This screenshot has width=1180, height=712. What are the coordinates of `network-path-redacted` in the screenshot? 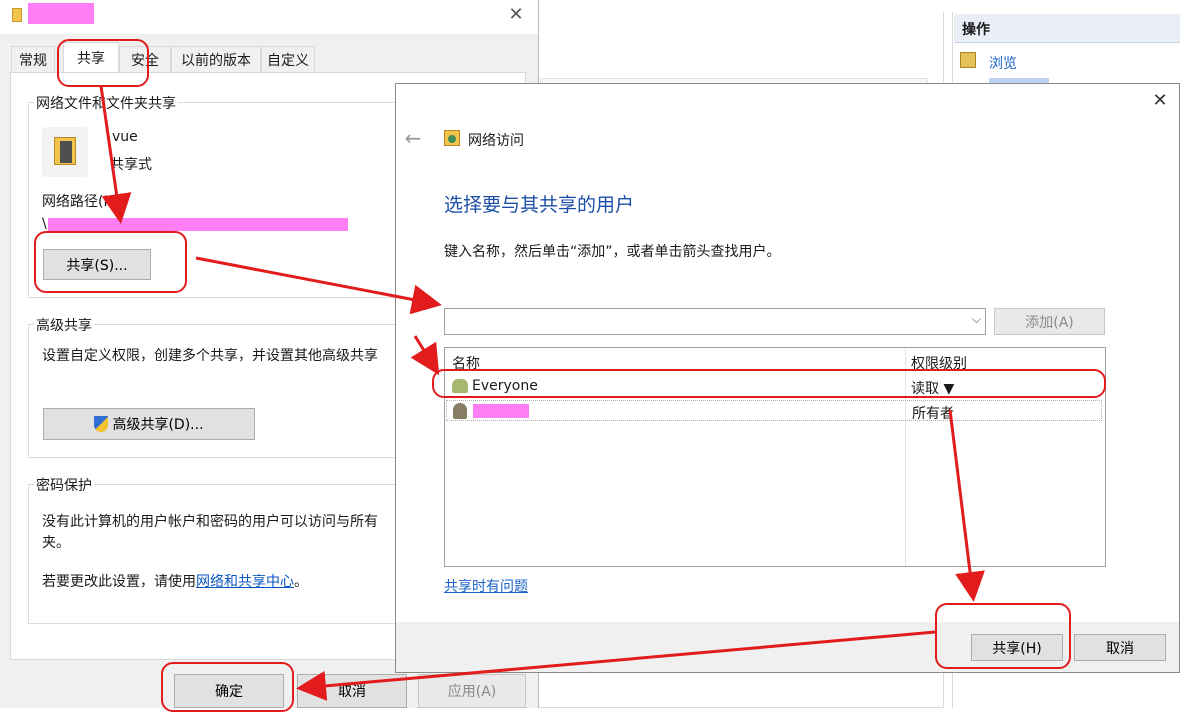 It's located at (198, 224).